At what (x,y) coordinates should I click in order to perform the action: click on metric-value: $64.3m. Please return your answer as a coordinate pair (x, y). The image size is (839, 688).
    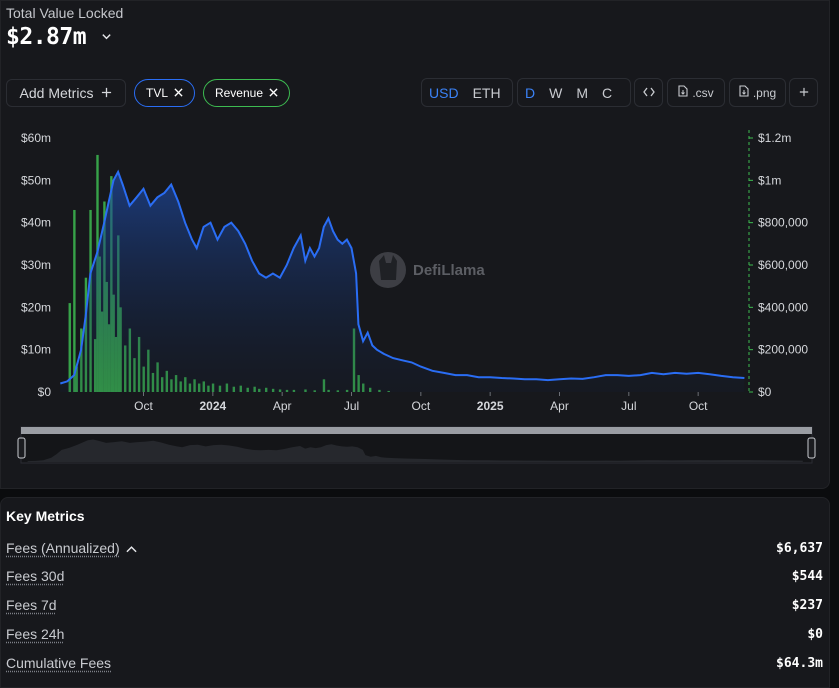
    Looking at the image, I should click on (799, 663).